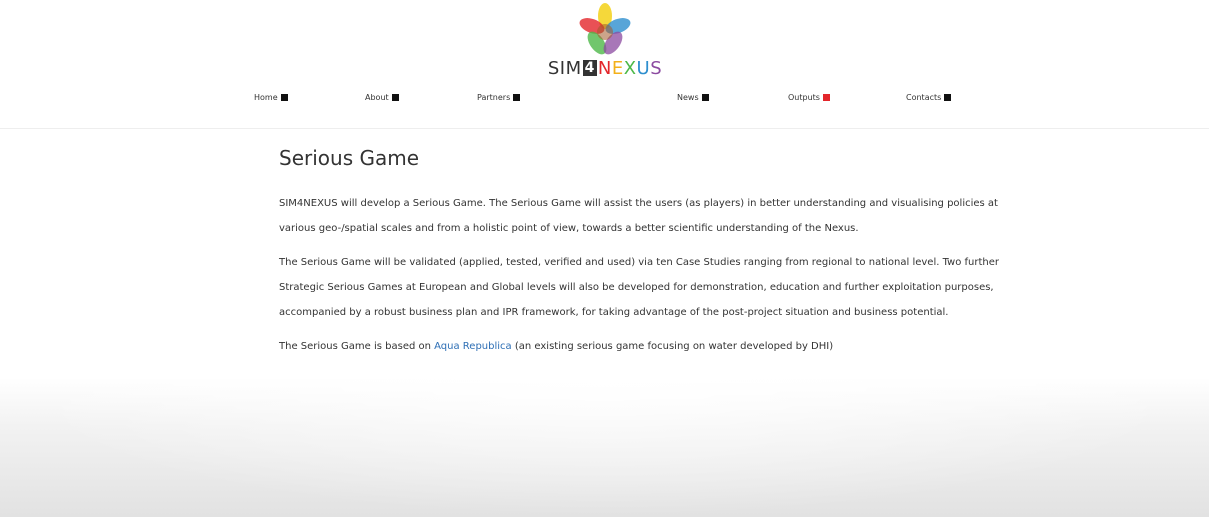 This screenshot has height=517, width=1209. I want to click on nav-item-partners: Partners, so click(499, 98).